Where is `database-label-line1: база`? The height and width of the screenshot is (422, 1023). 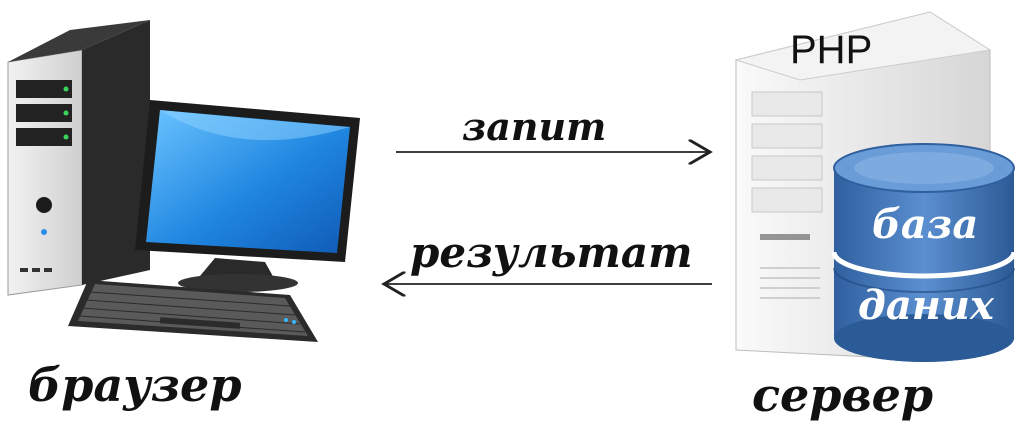 database-label-line1: база is located at coordinates (925, 224).